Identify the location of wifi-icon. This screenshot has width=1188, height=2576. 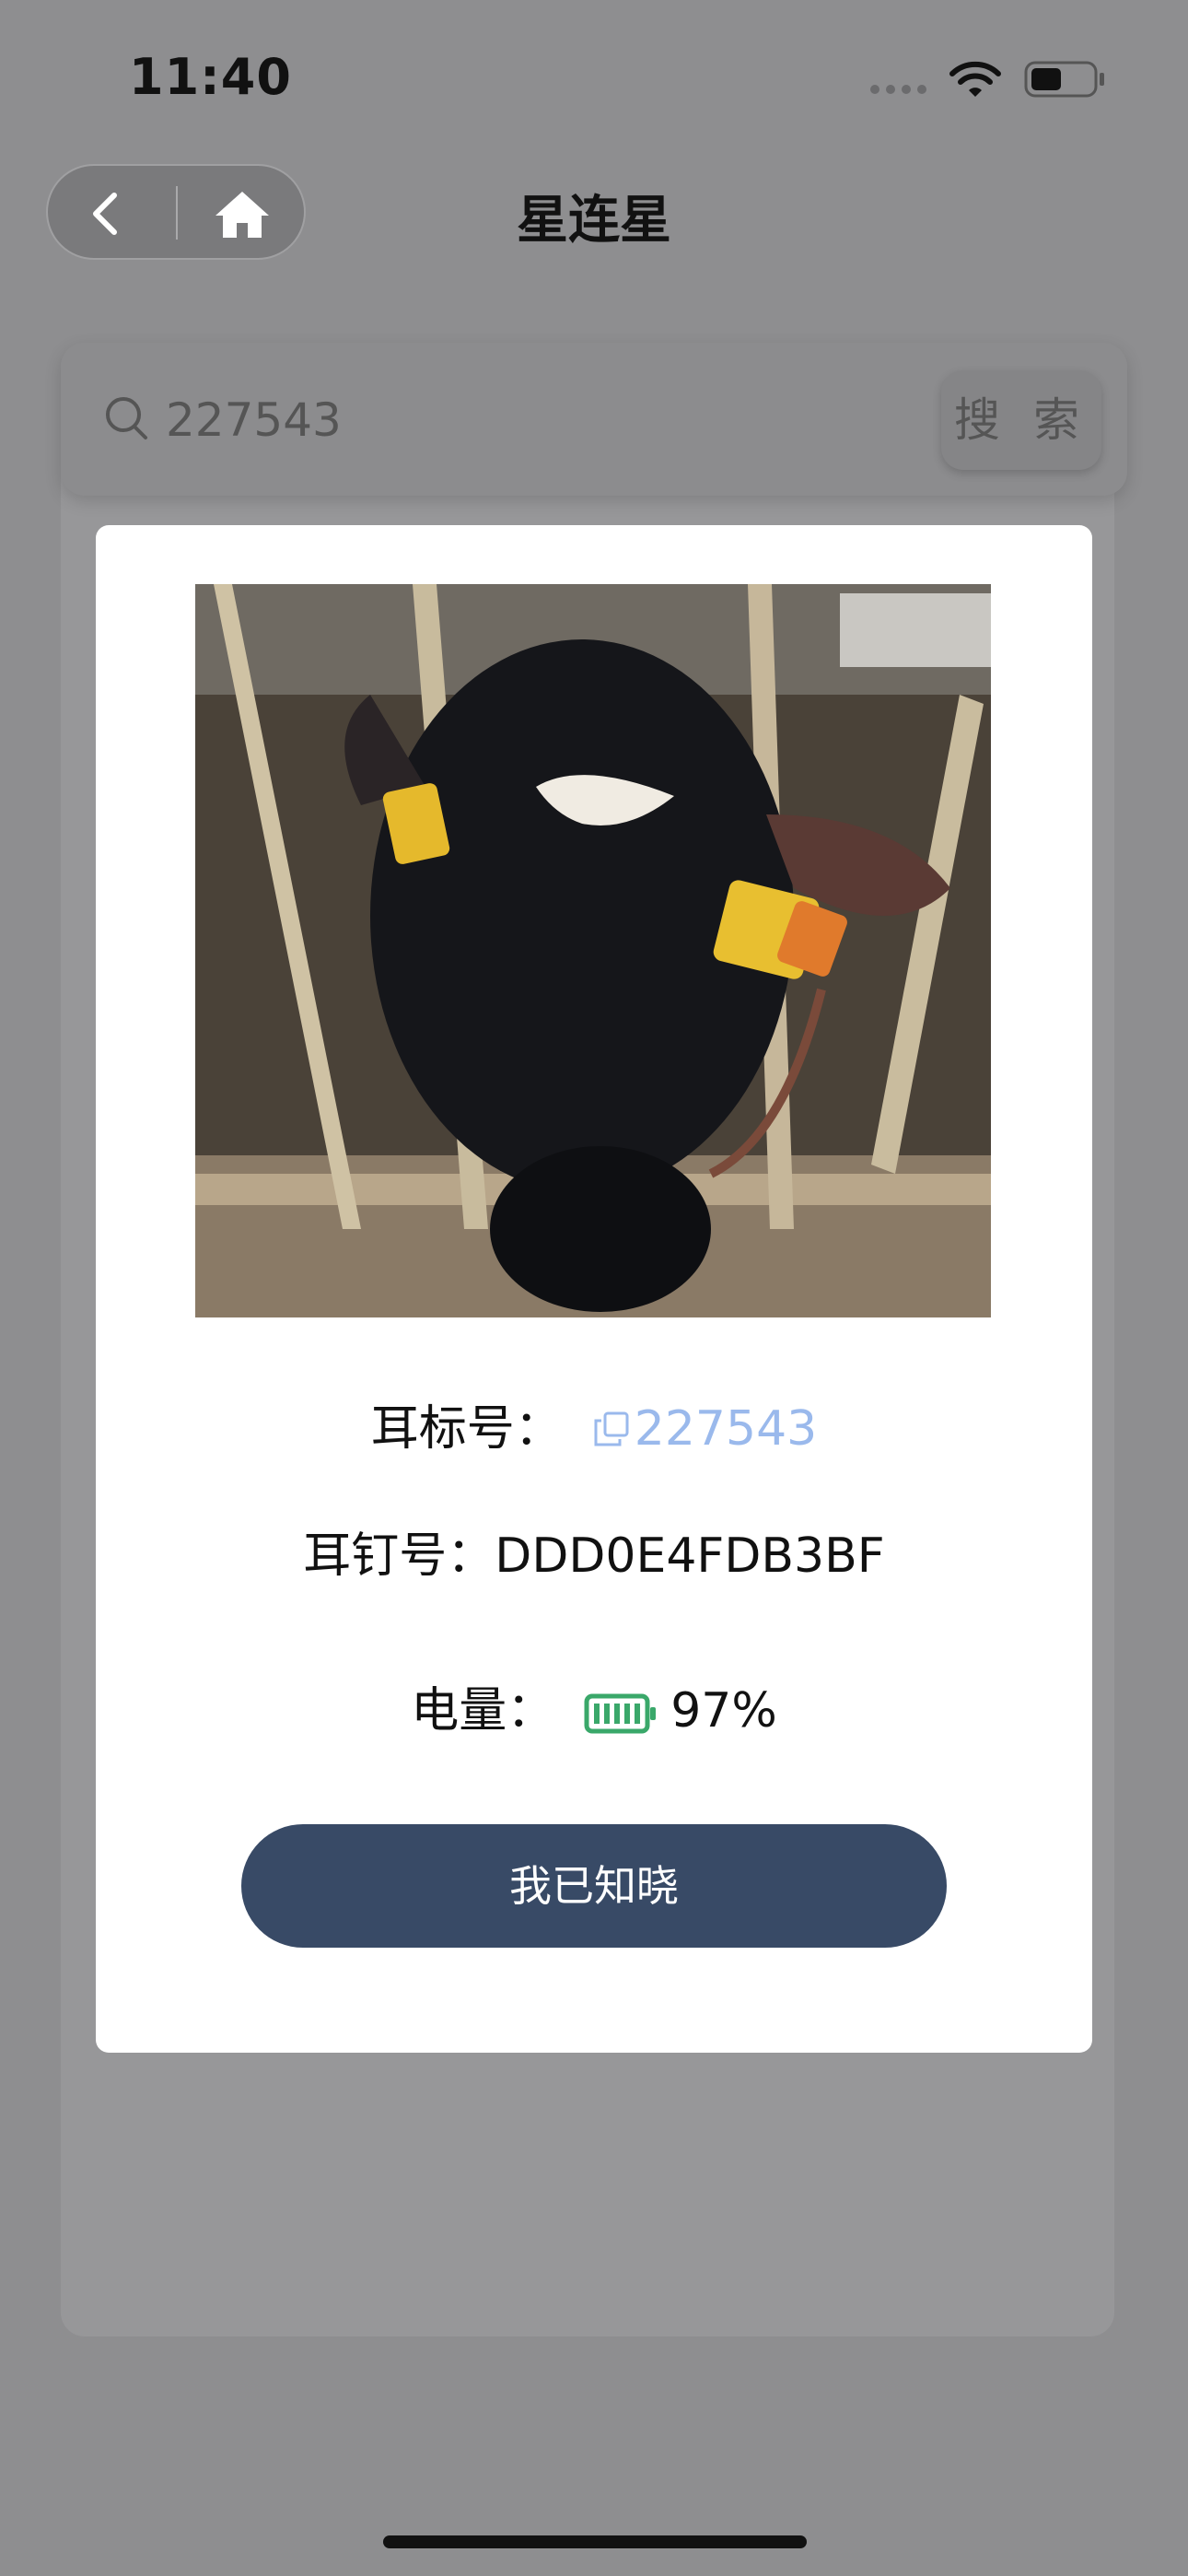
(975, 79).